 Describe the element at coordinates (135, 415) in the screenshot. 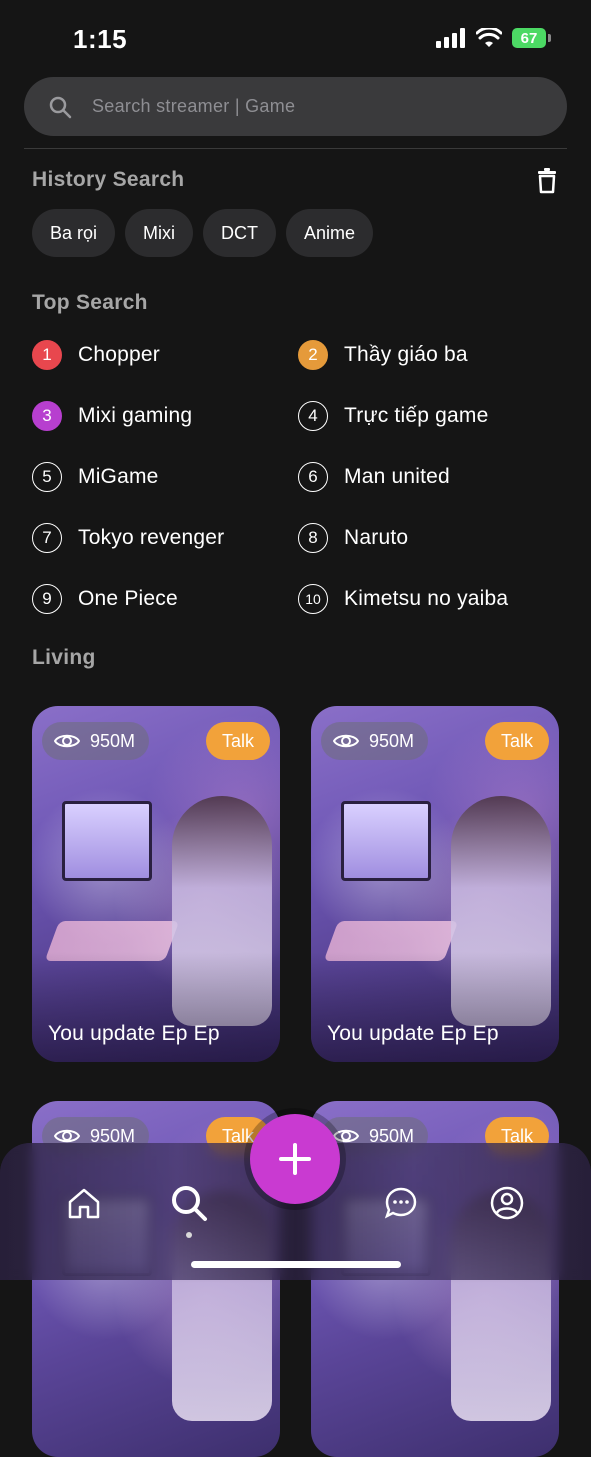

I see `top-search-label: Mixi gaming` at that location.